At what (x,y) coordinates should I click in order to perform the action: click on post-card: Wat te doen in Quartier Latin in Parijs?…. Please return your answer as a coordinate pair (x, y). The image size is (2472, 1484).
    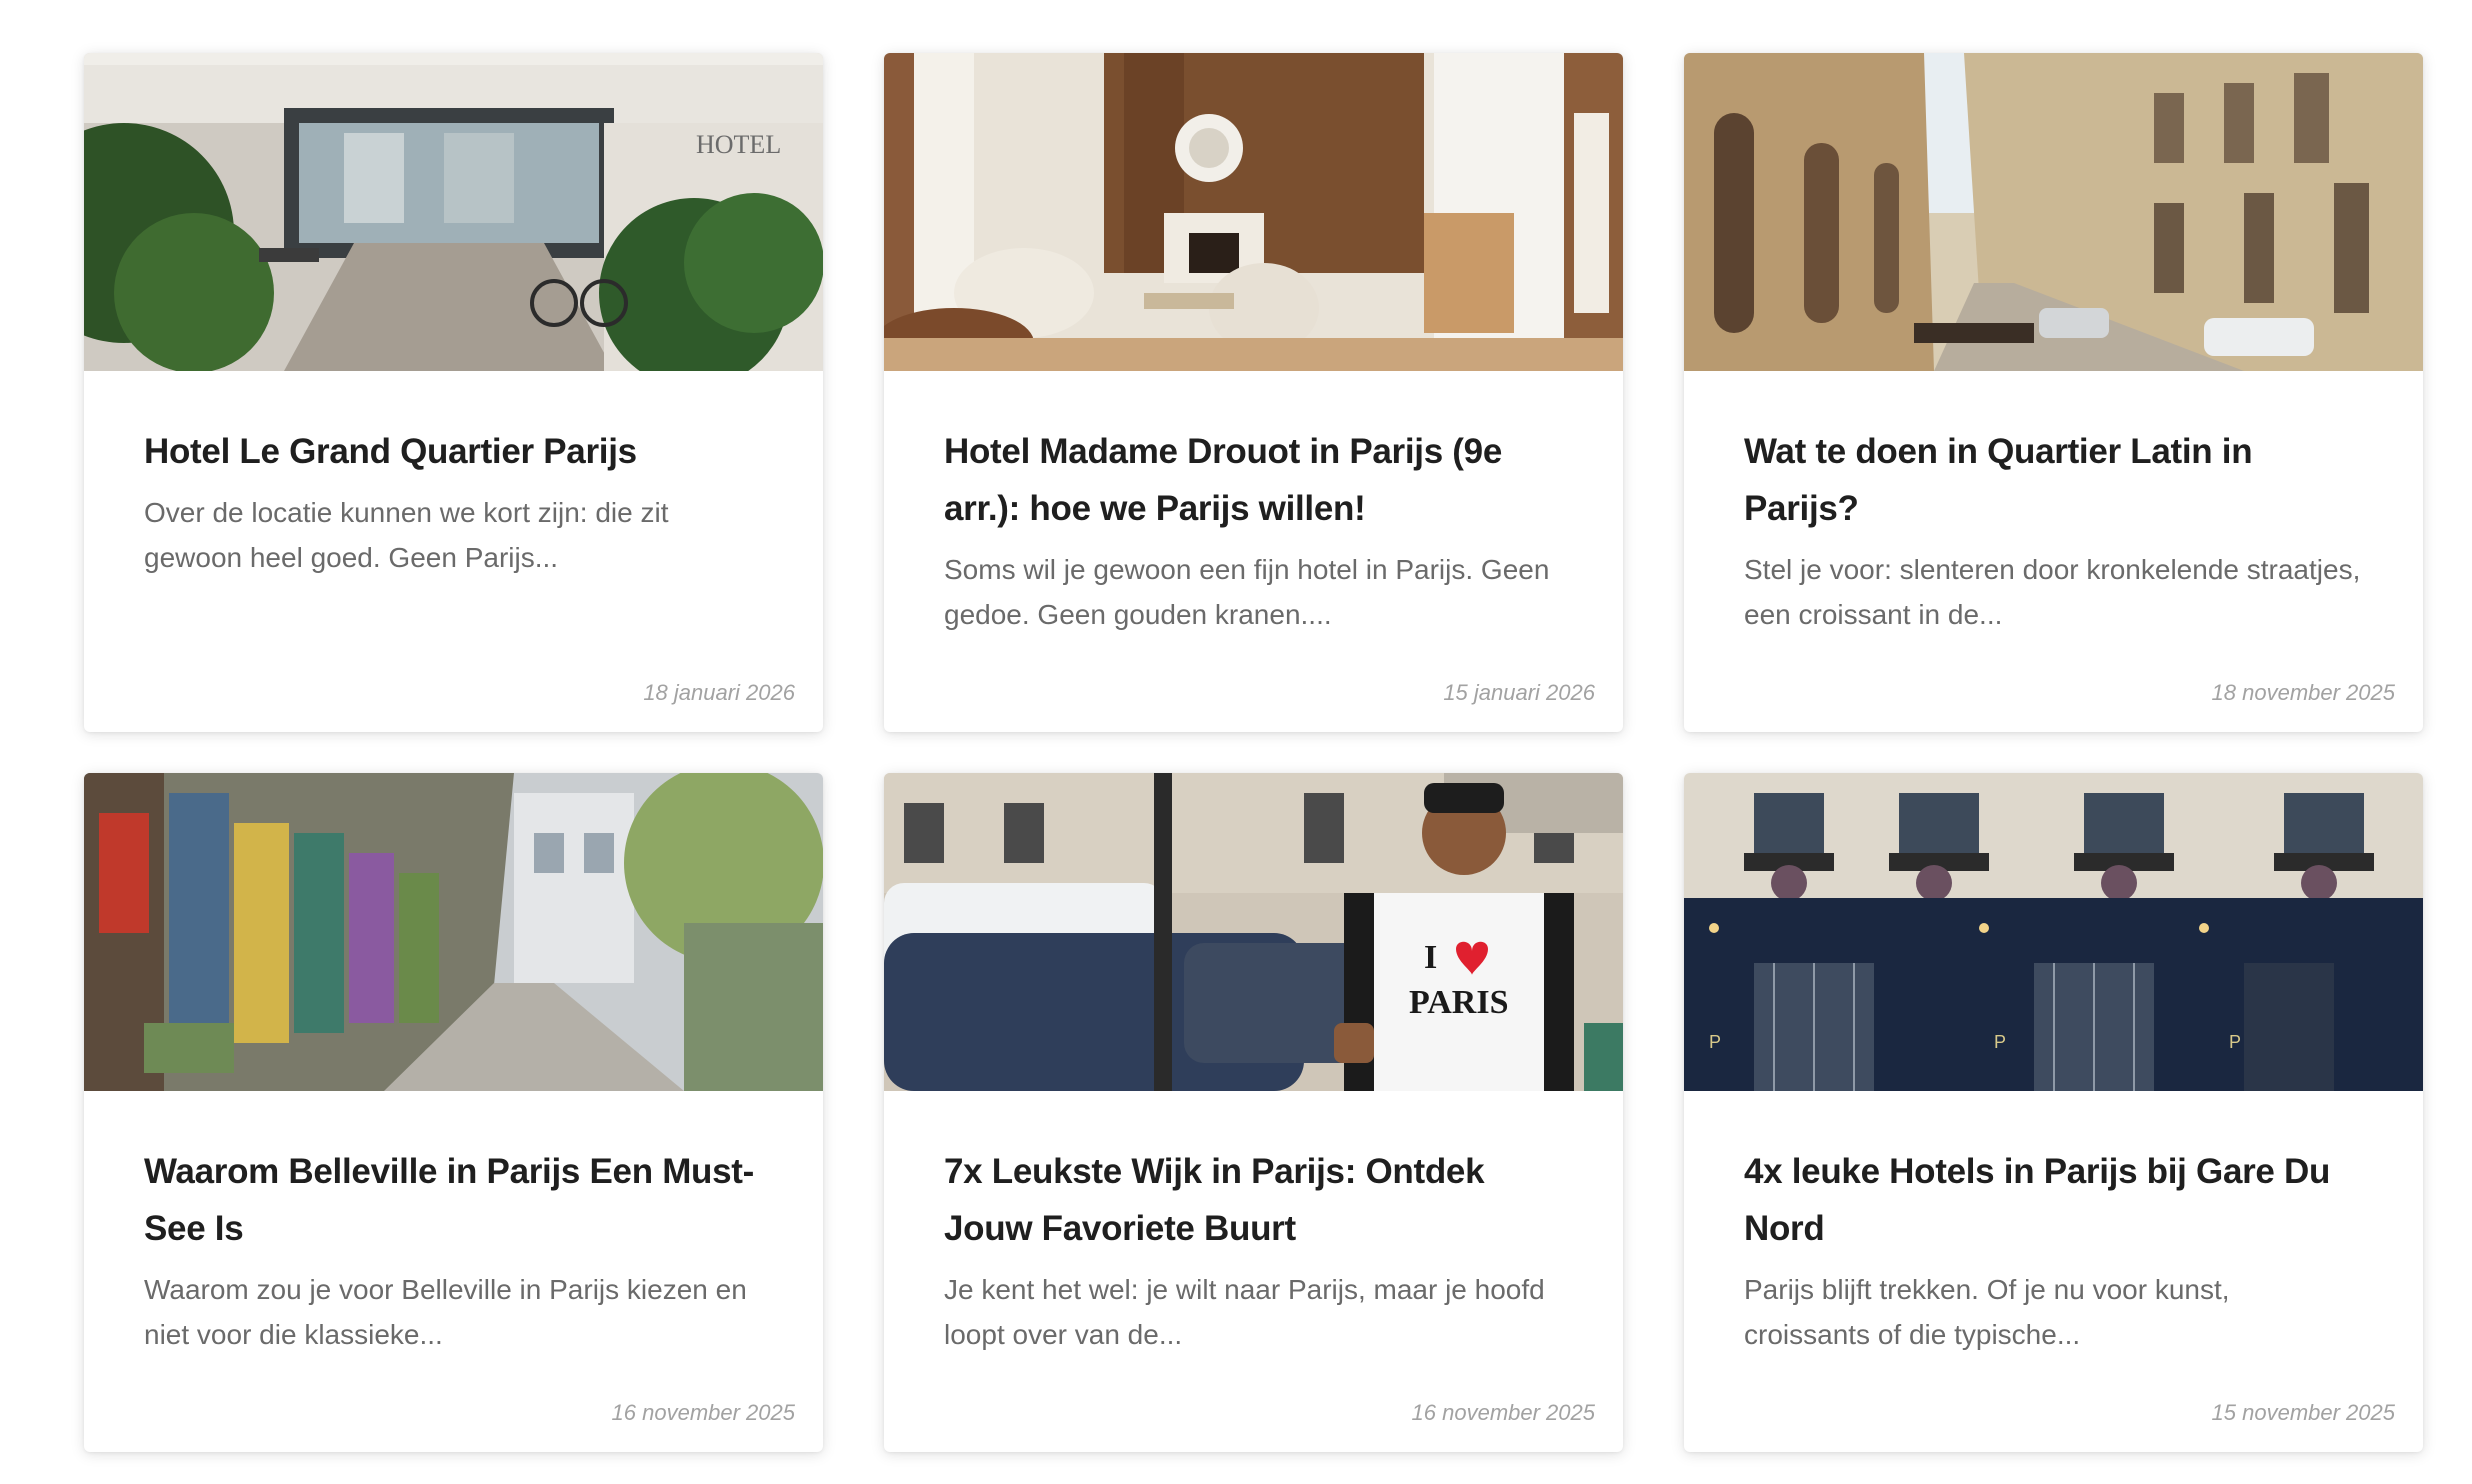
    Looking at the image, I should click on (2053, 392).